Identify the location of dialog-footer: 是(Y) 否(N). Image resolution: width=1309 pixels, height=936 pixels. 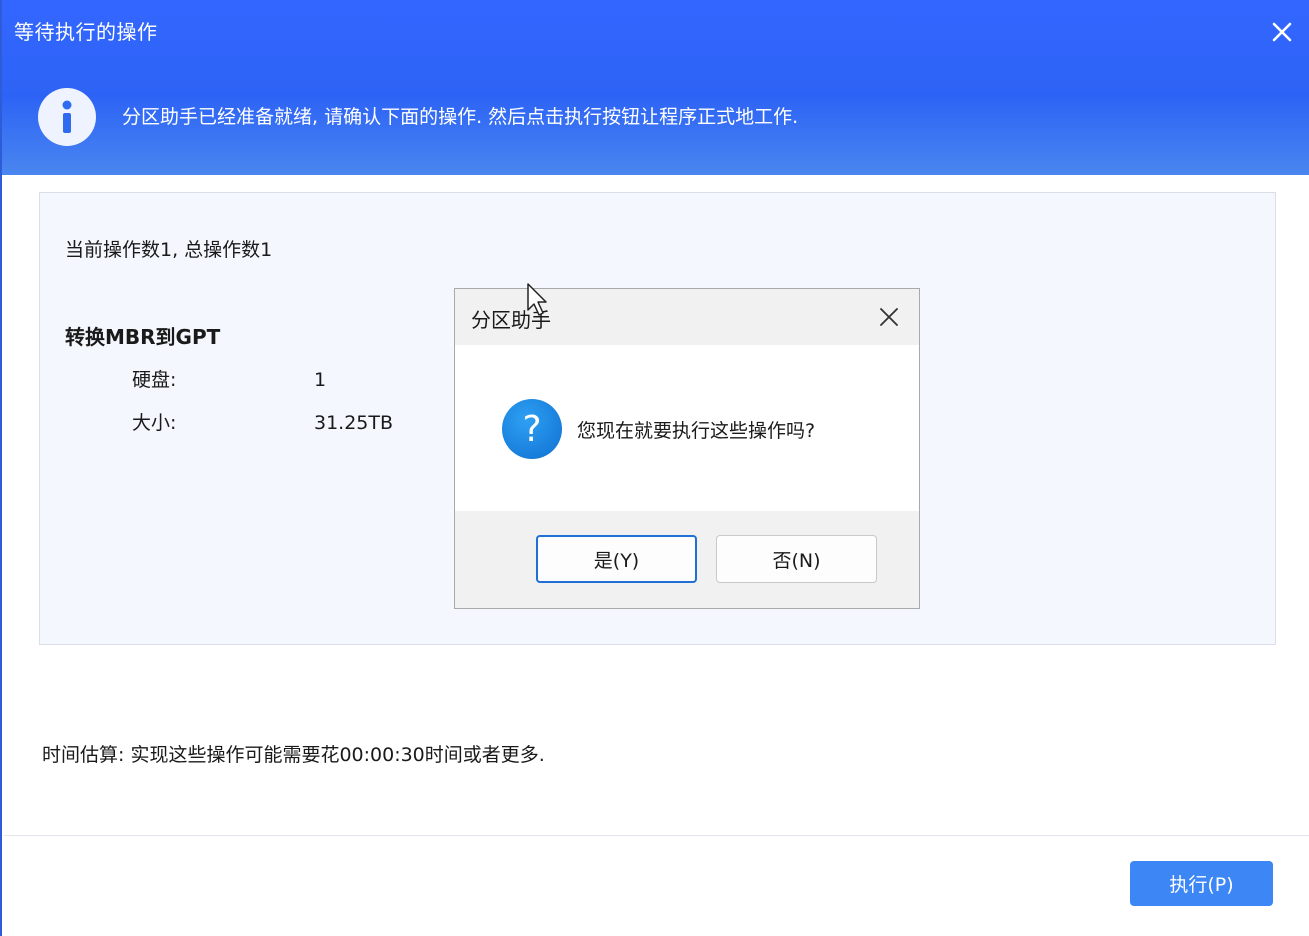
(687, 559).